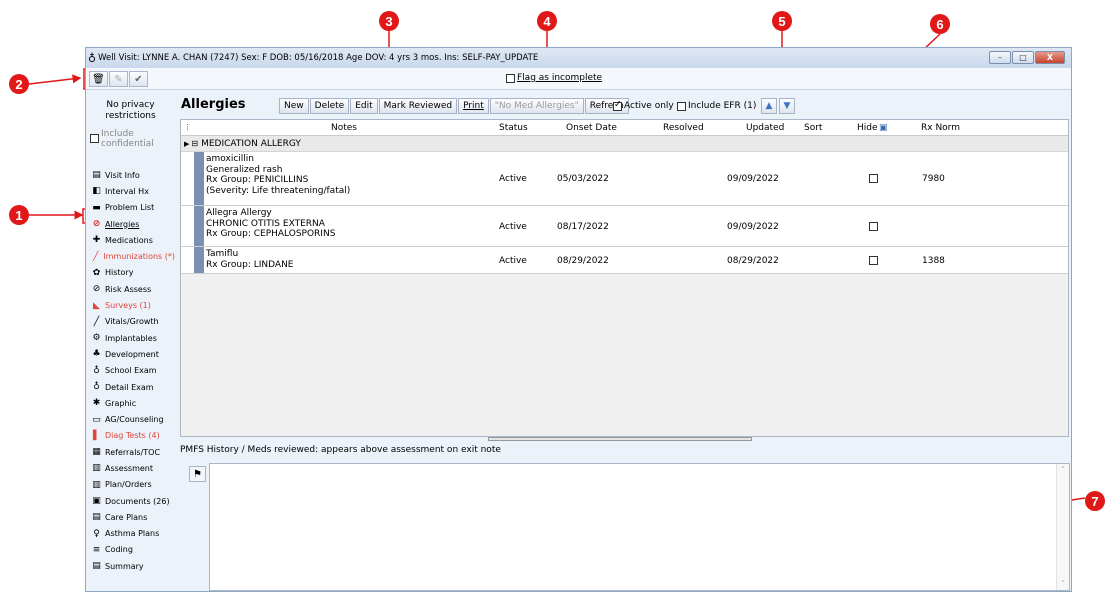  Describe the element at coordinates (98, 79) in the screenshot. I see `delete-trash-icon: 🗑` at that location.